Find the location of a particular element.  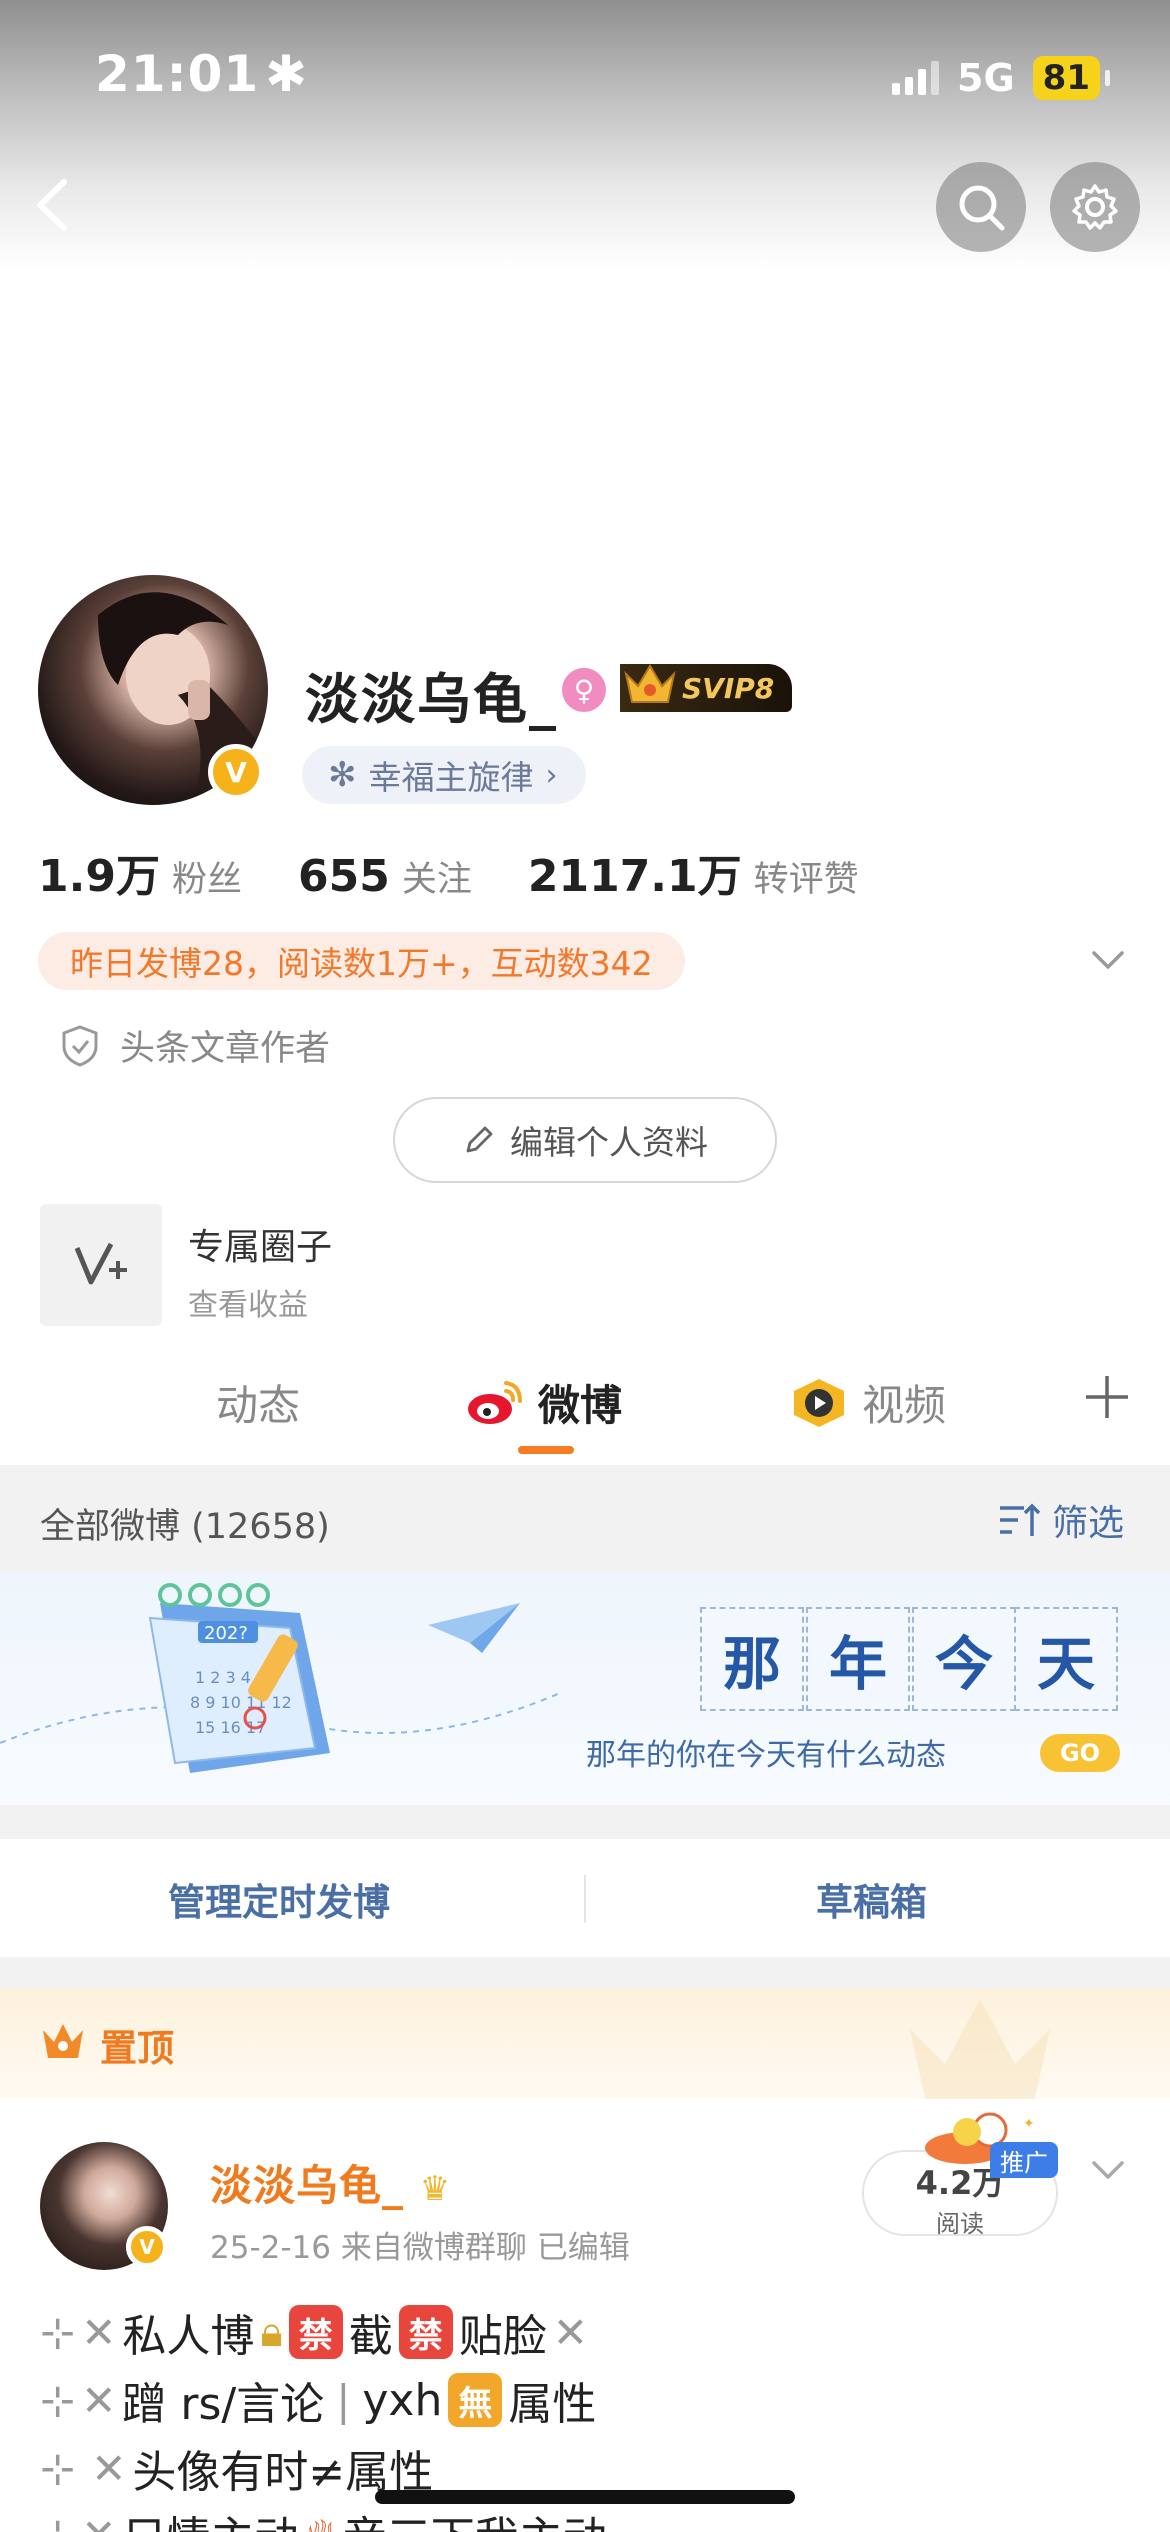

music-tag: ✻ 幸福主旋律 › is located at coordinates (444, 775).